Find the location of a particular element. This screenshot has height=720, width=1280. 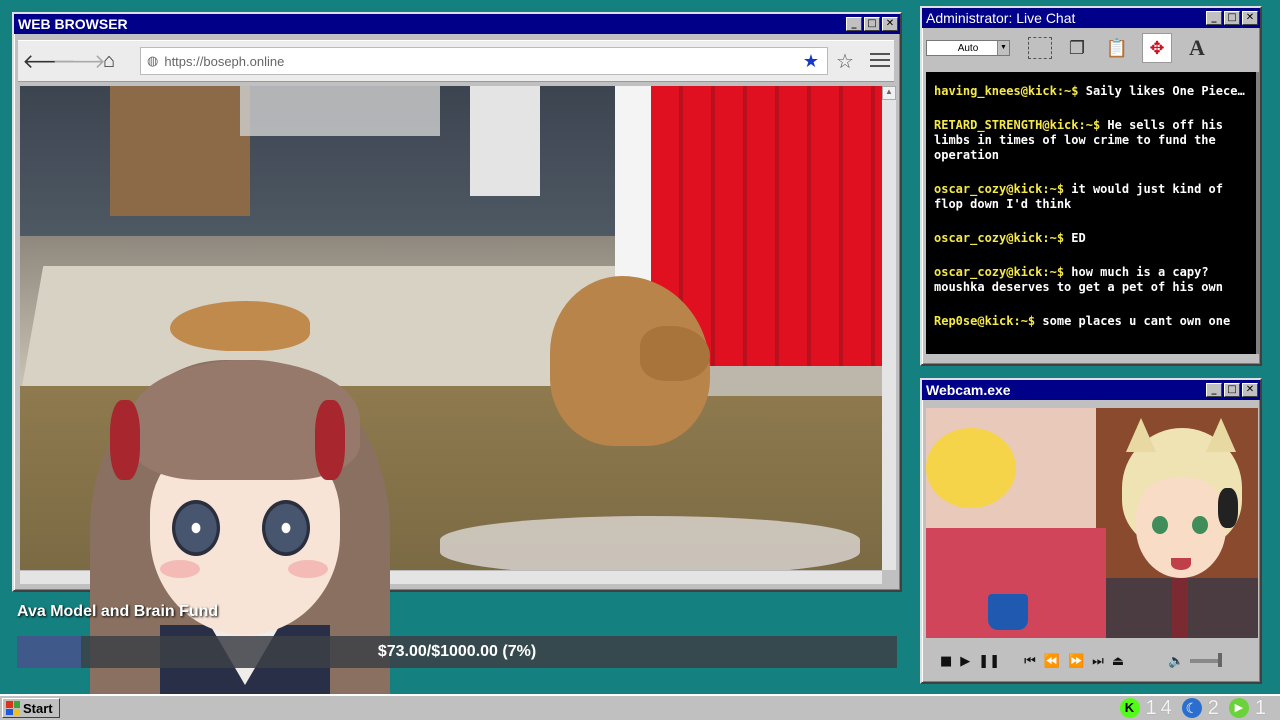

media-controls: ■ ▶ ❚❚ ⏮ ⏪ ⏩ ⏭ ⏏ 🔈 is located at coordinates (1093, 661).